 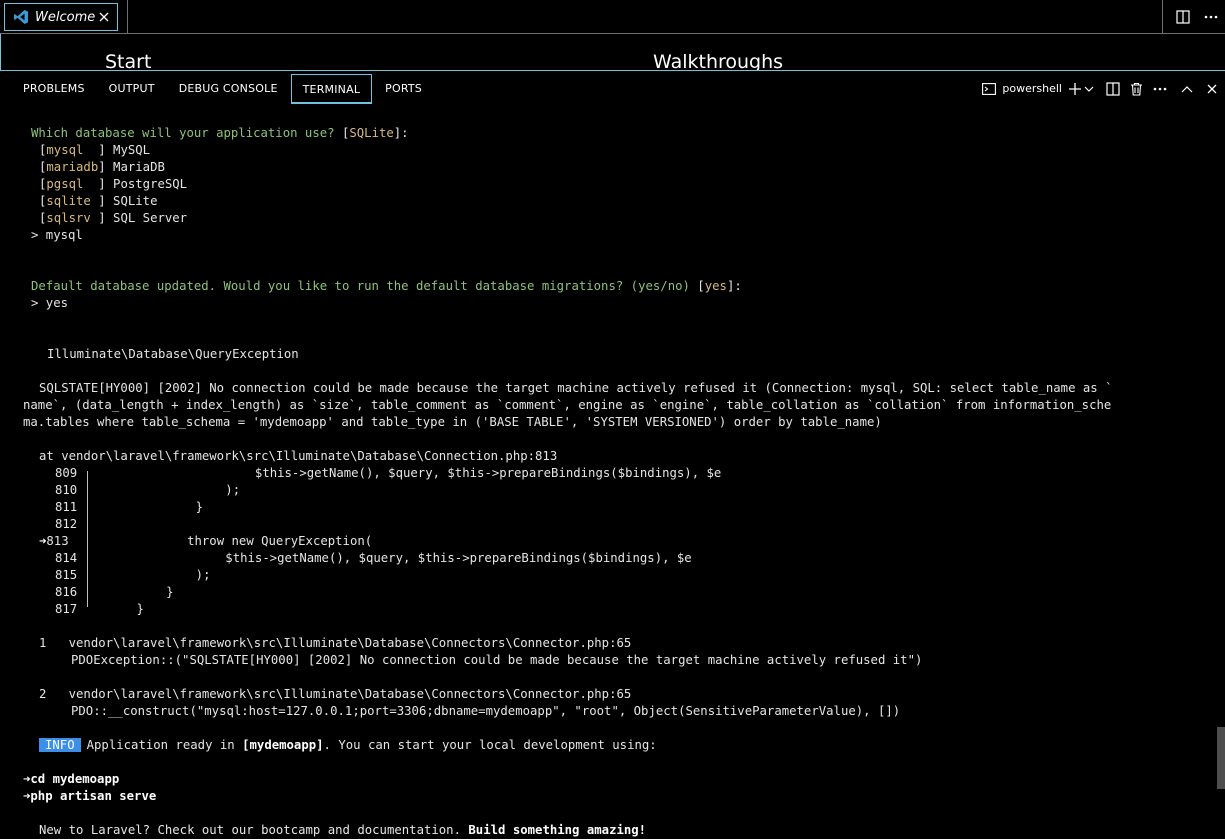 What do you see at coordinates (113, 218) in the screenshot?
I see `db-option-sqlsrv: [sqlsrv ] SQL Server` at bounding box center [113, 218].